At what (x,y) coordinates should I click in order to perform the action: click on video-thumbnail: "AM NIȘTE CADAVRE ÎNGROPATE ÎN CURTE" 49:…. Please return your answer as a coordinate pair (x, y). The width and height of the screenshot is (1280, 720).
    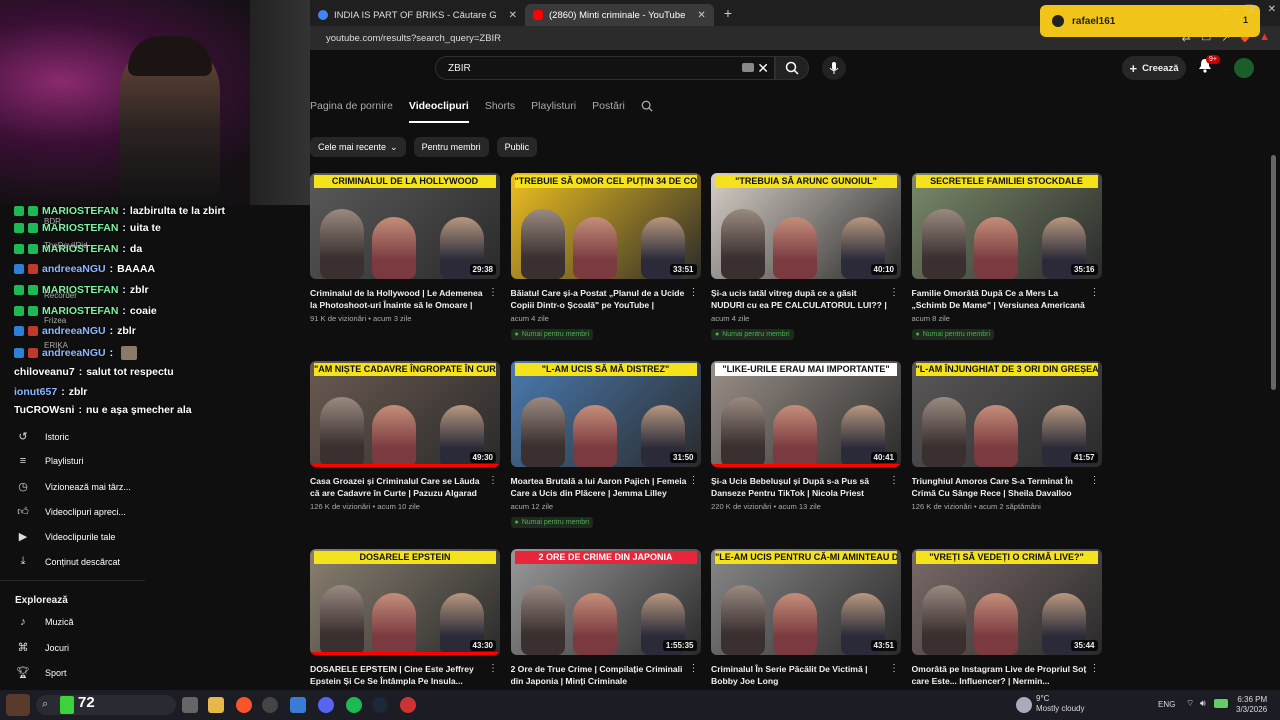
    Looking at the image, I should click on (405, 414).